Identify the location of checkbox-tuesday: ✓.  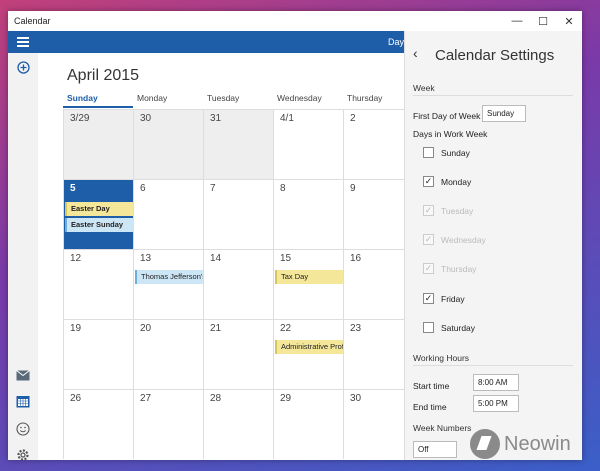
(428, 210).